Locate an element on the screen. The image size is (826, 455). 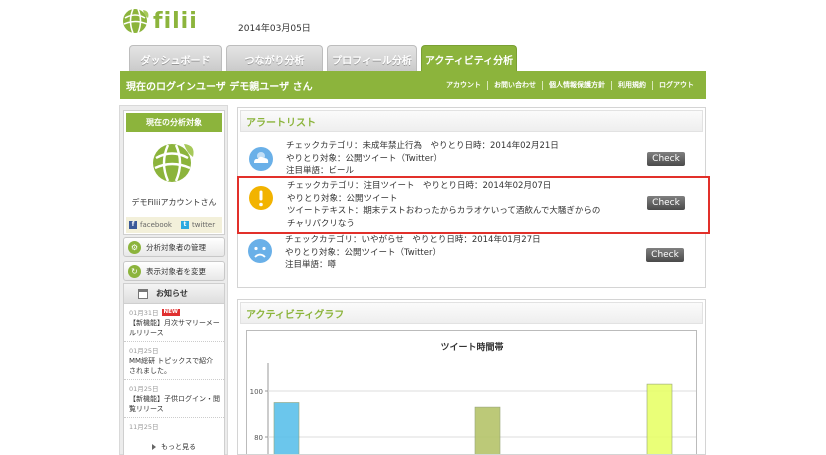
facebook-link: f facebook is located at coordinates (150, 225).